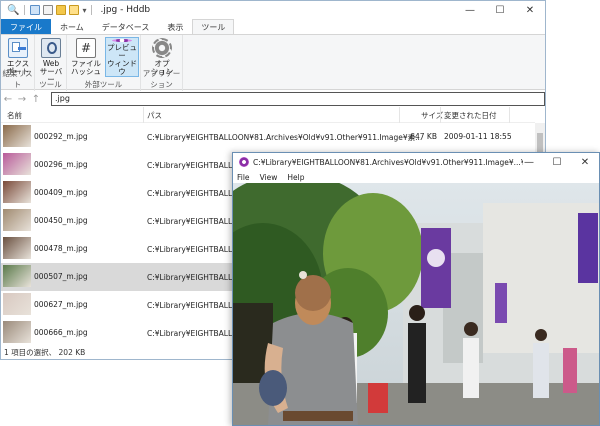 This screenshot has height=426, width=600. I want to click on file-name: 000507_m.jpg, so click(61, 276).